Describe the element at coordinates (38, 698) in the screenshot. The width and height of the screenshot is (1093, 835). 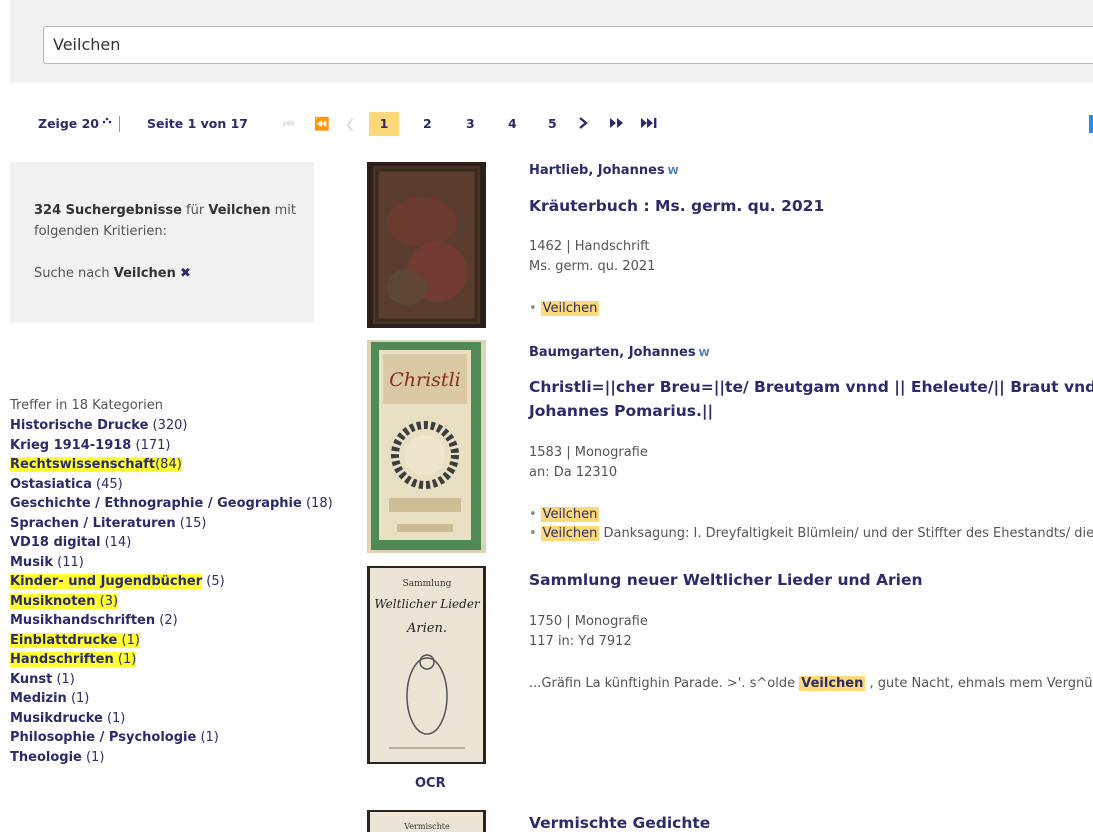
I see `category-name: Medizin` at that location.